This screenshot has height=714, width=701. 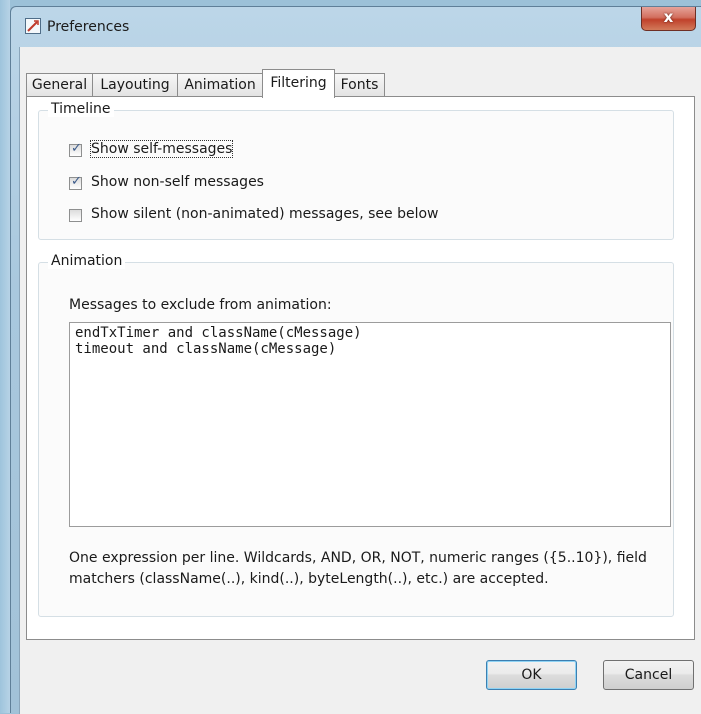 I want to click on close-button: x, so click(x=668, y=19).